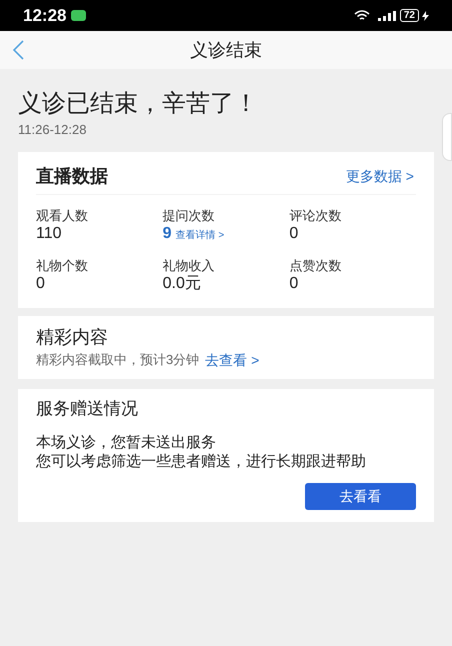 Image resolution: width=452 pixels, height=646 pixels. What do you see at coordinates (380, 176) in the screenshot?
I see `more-data-link: 更多数据 >` at bounding box center [380, 176].